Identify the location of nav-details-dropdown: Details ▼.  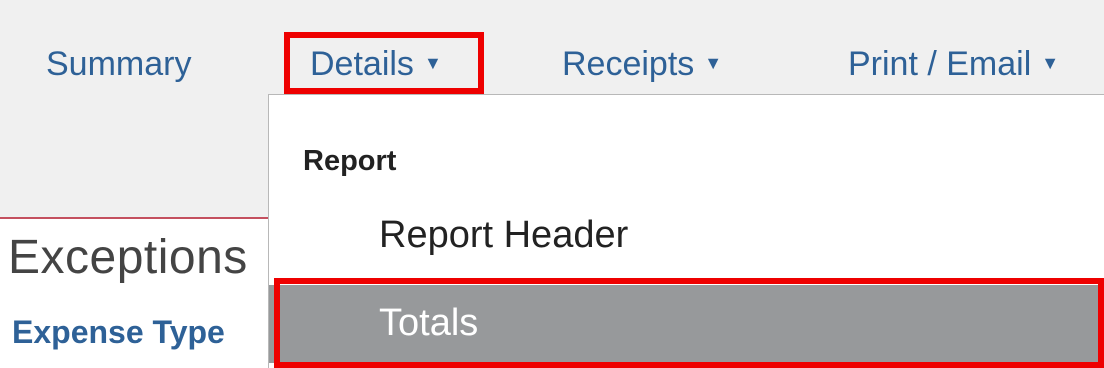
(376, 65).